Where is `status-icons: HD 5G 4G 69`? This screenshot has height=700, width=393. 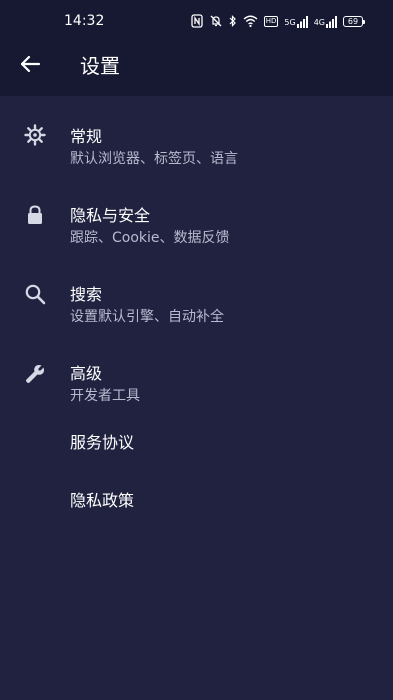
status-icons: HD 5G 4G 69 is located at coordinates (278, 21).